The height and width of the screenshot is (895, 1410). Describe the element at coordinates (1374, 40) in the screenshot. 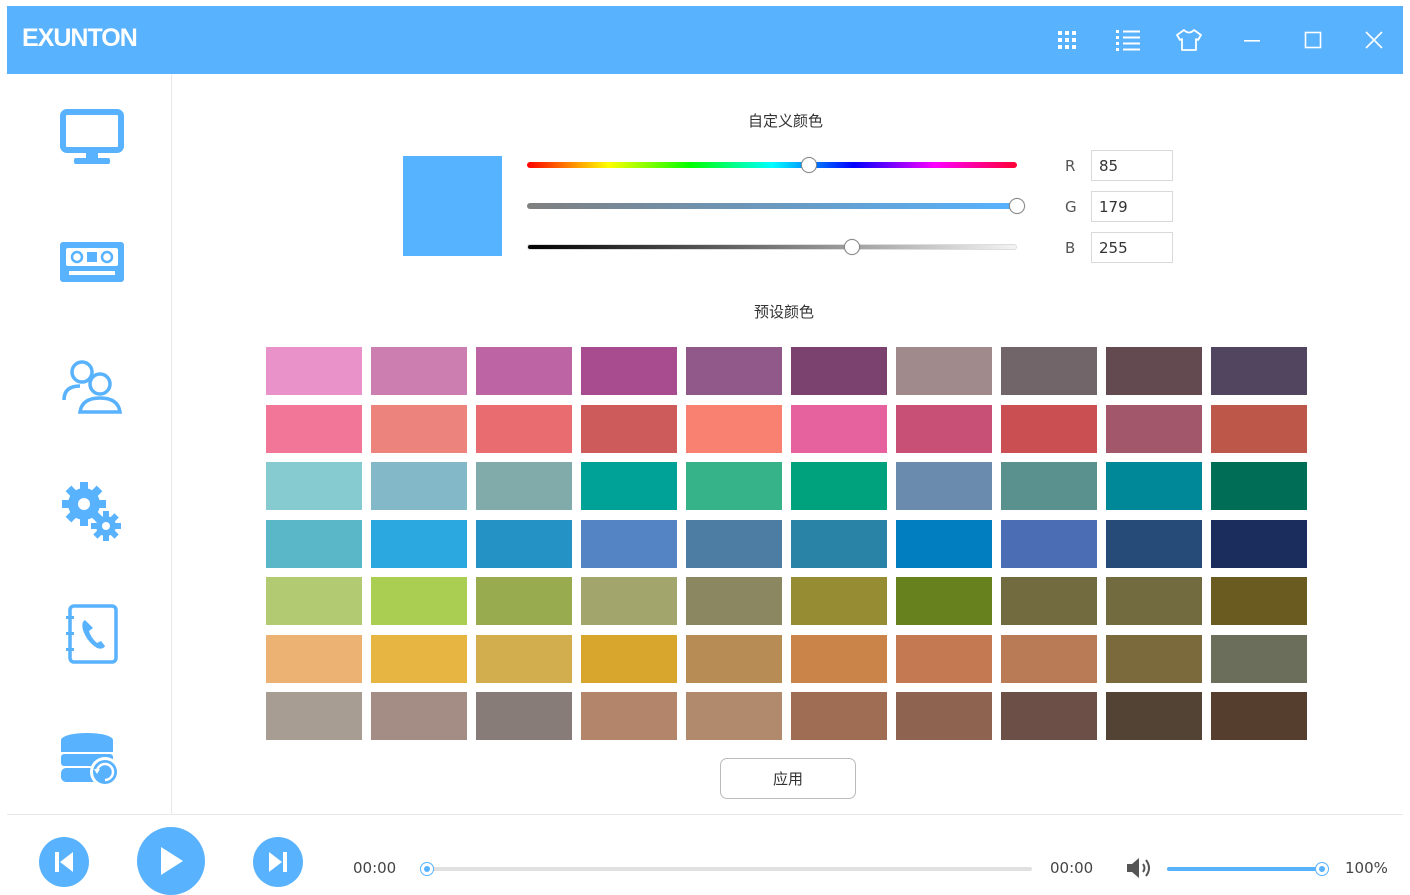

I see `close-icon` at that location.